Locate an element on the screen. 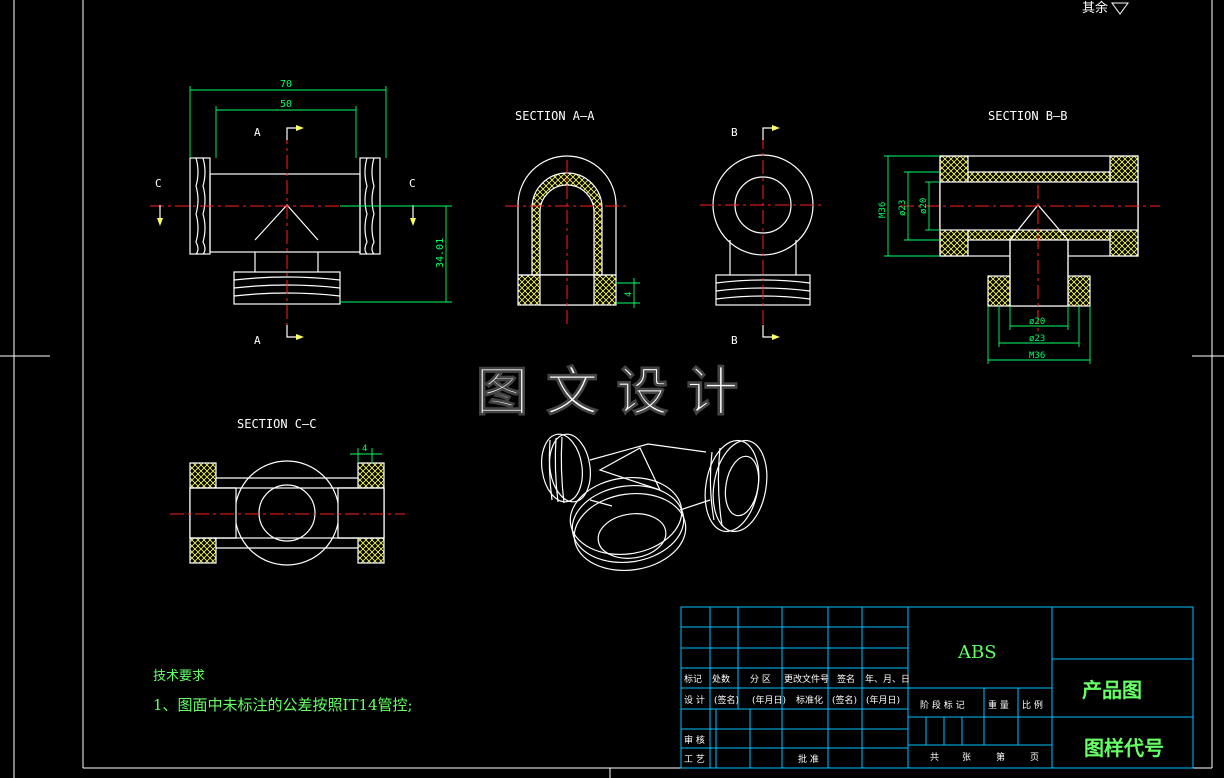  tb-std-date: (年月日) is located at coordinates (883, 700).